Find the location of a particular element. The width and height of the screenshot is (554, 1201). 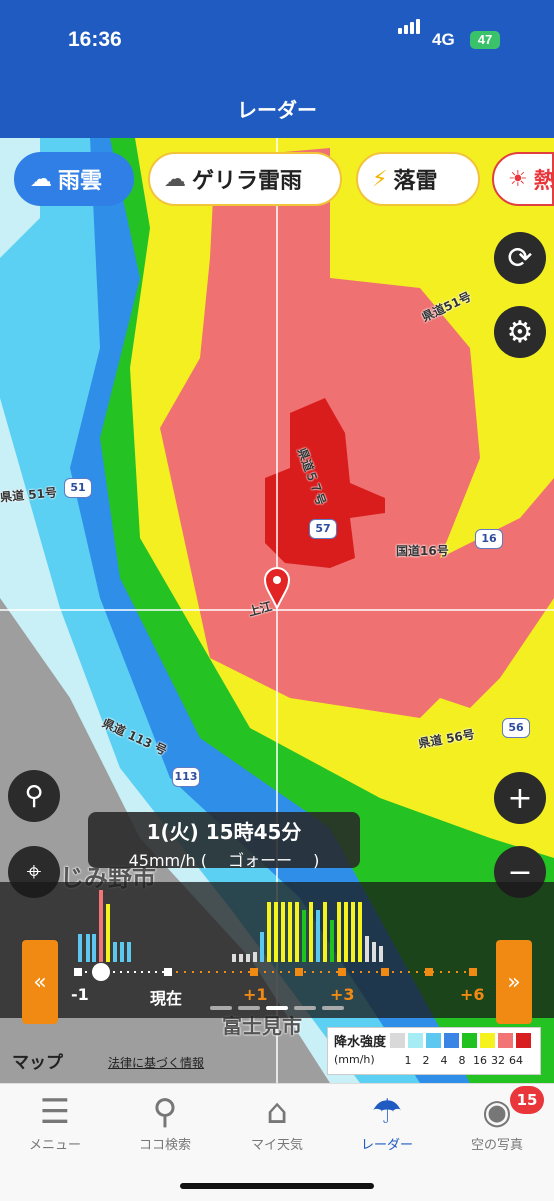

notification-badge: 15 is located at coordinates (527, 1100).